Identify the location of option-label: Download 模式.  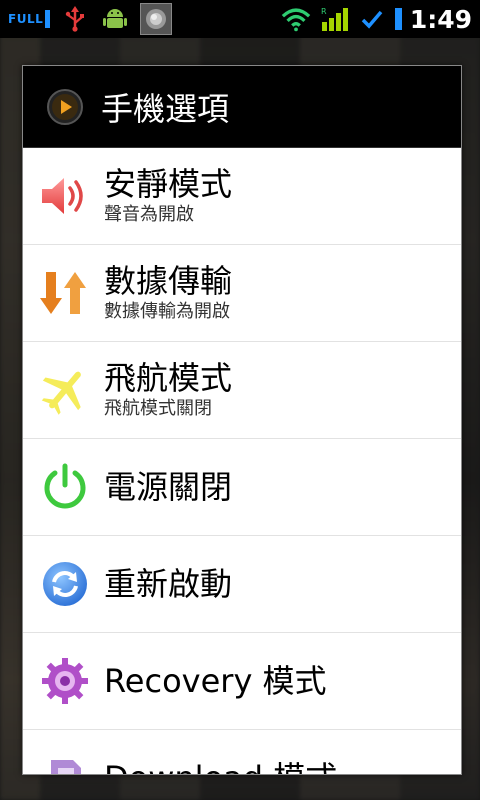
(220, 766).